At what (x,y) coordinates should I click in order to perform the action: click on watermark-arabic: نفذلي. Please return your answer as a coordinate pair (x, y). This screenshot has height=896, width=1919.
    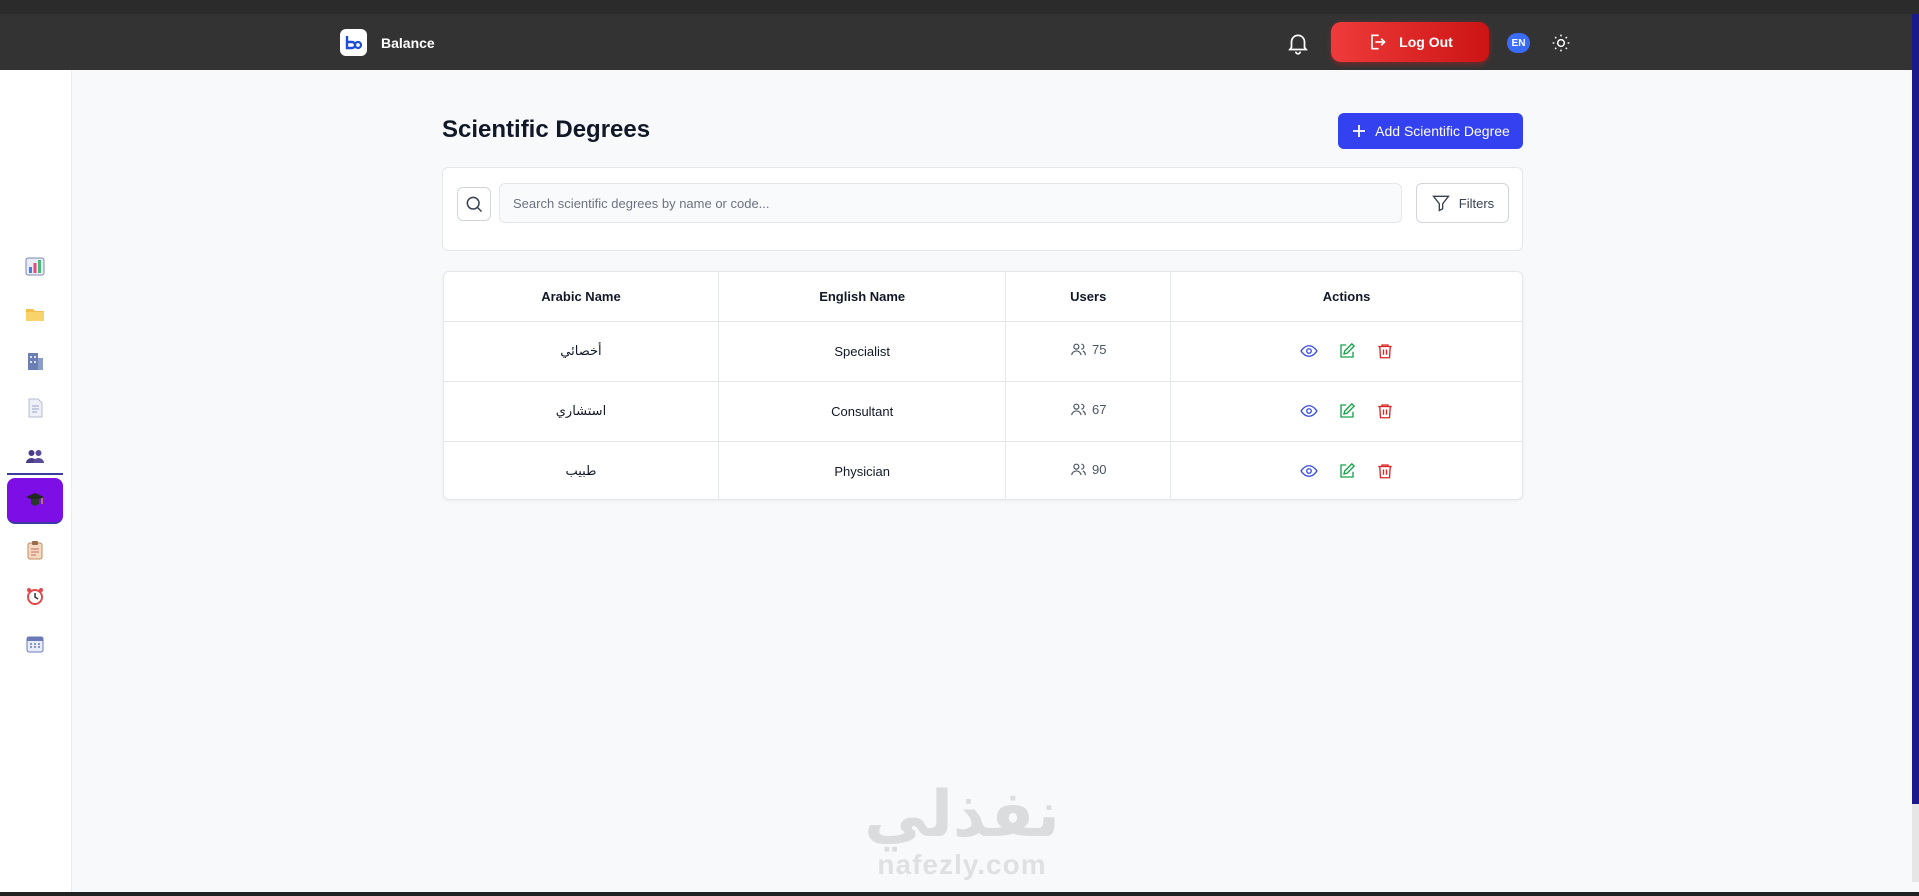
    Looking at the image, I should click on (962, 815).